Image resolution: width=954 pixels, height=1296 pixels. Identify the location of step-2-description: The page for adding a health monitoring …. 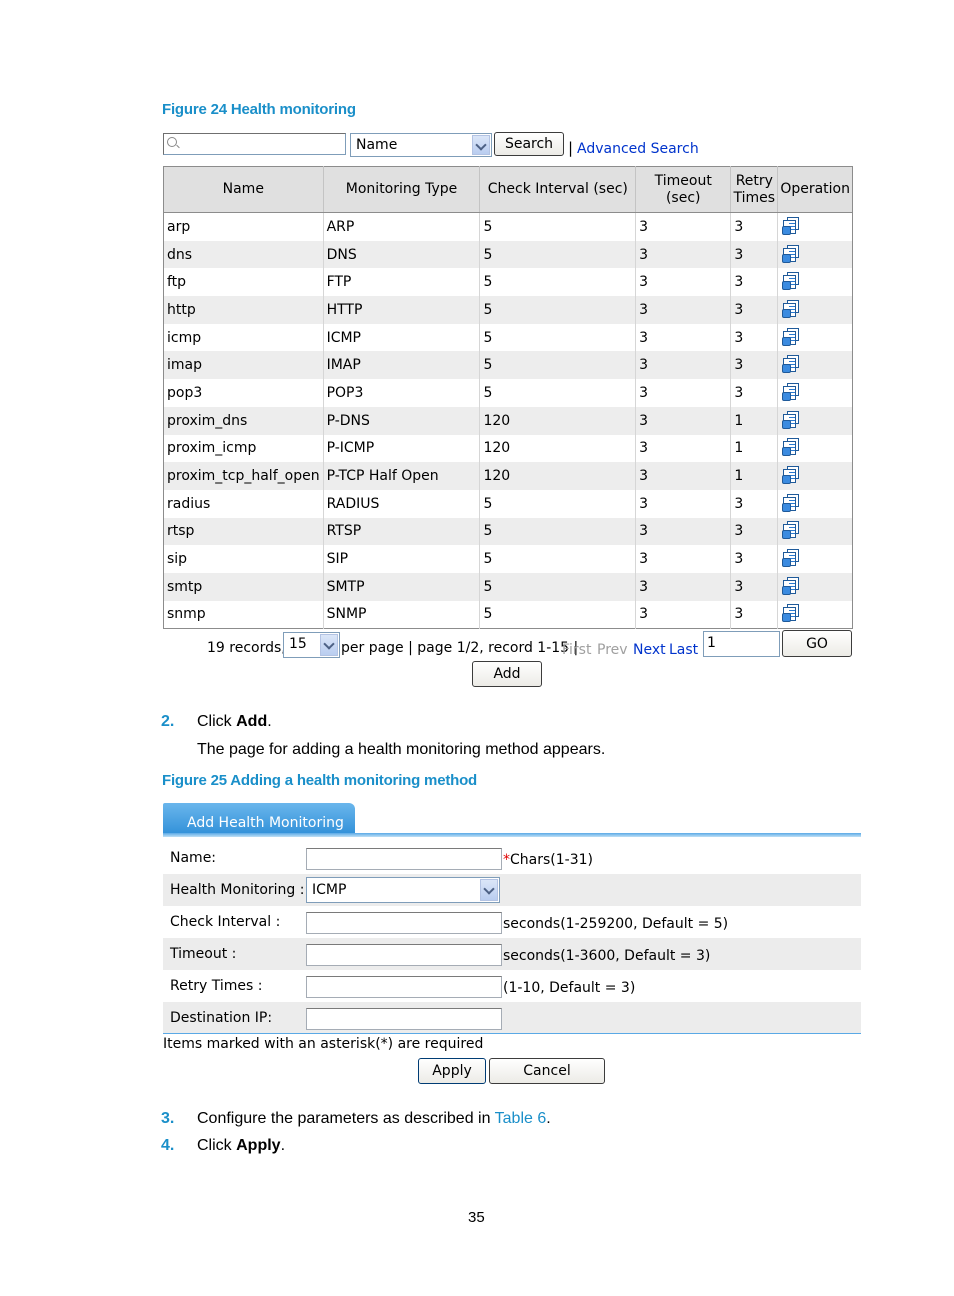
(401, 749).